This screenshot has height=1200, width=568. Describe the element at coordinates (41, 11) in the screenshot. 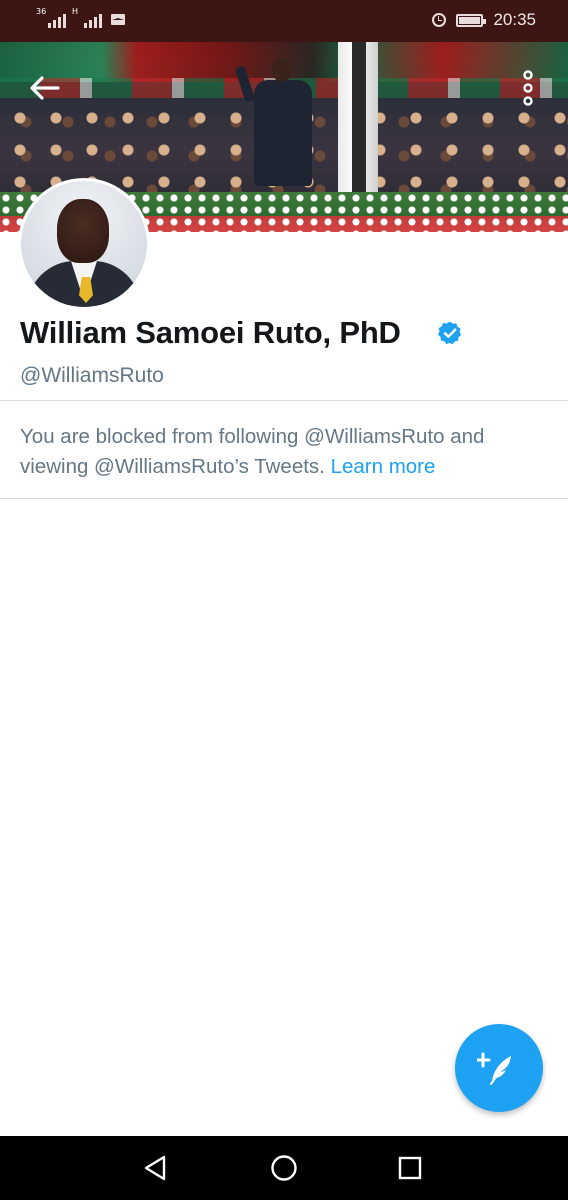

I see `signal-label: 36` at that location.